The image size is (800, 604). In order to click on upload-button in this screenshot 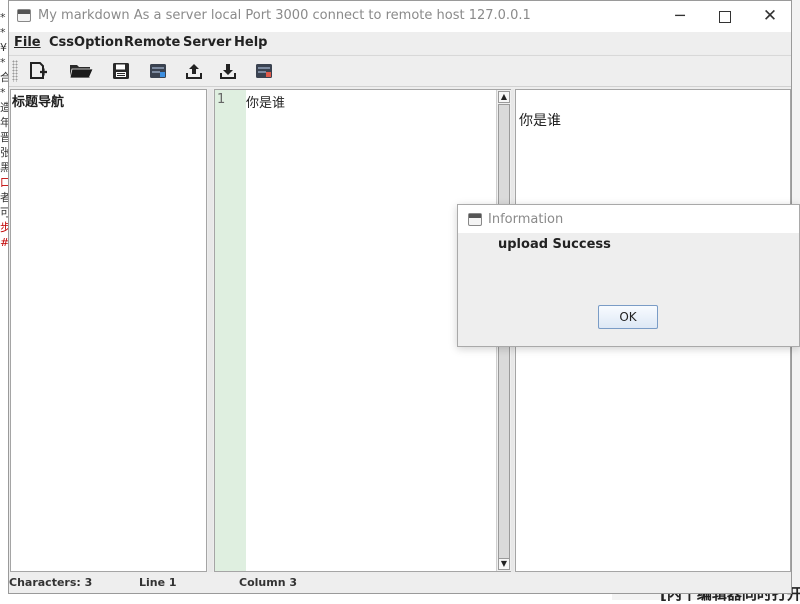, I will do `click(194, 71)`.